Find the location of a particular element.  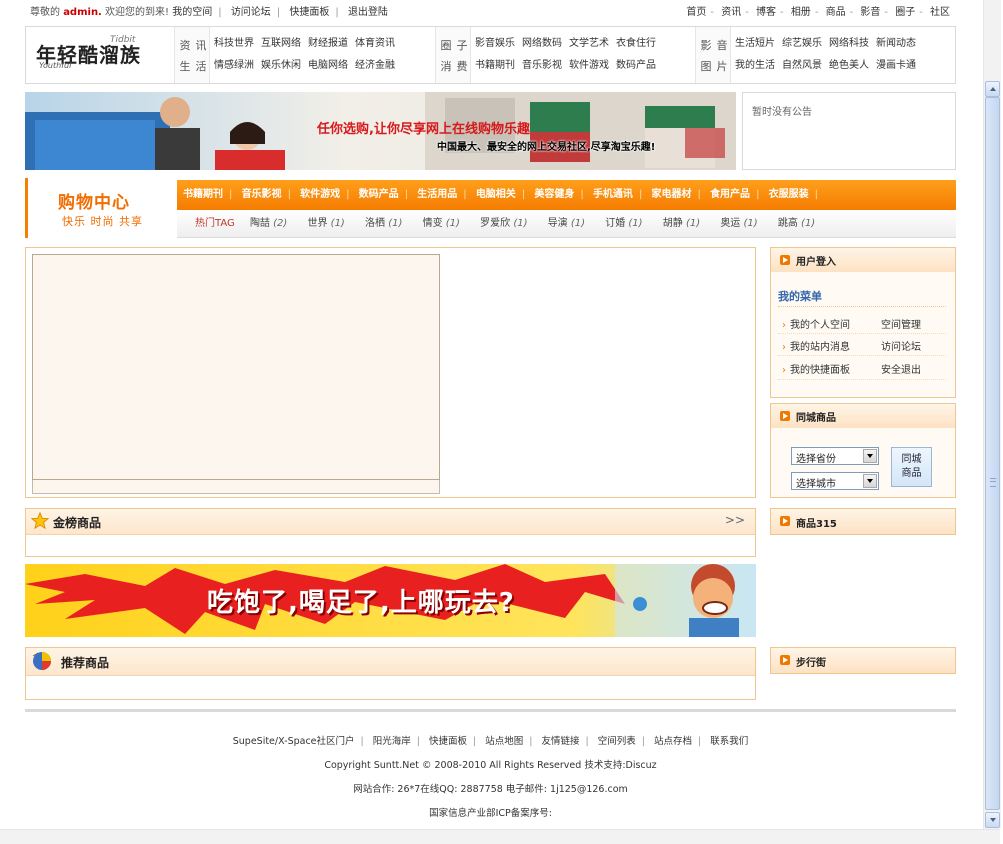

nav-link: 数码产品 is located at coordinates (636, 65).